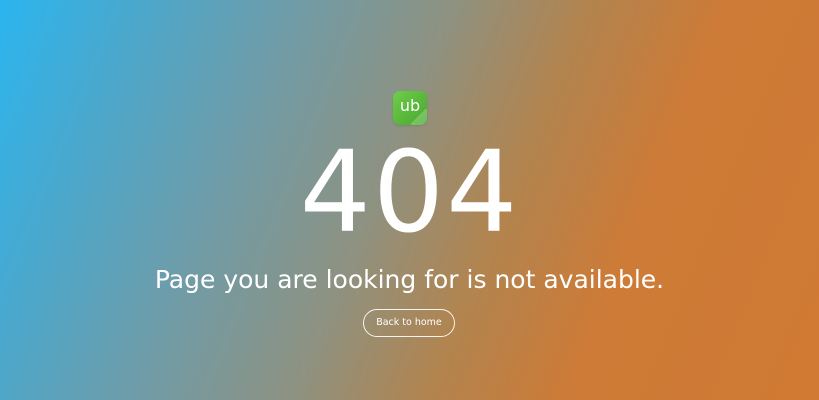 The image size is (819, 400). Describe the element at coordinates (409, 193) in the screenshot. I see `error-code: 404` at that location.